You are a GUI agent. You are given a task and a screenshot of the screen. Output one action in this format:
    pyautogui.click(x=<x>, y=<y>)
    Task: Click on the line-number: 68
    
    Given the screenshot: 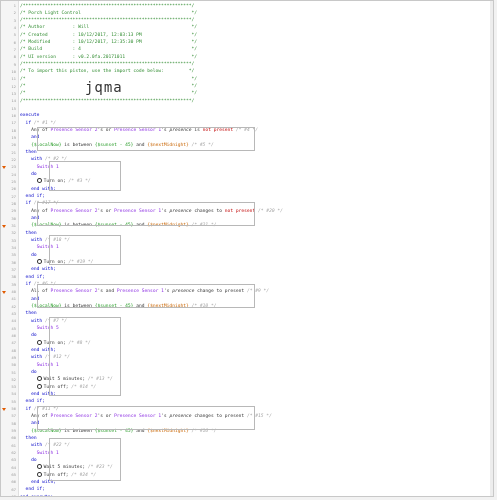 What is the action you would take?
    pyautogui.click(x=13, y=495)
    